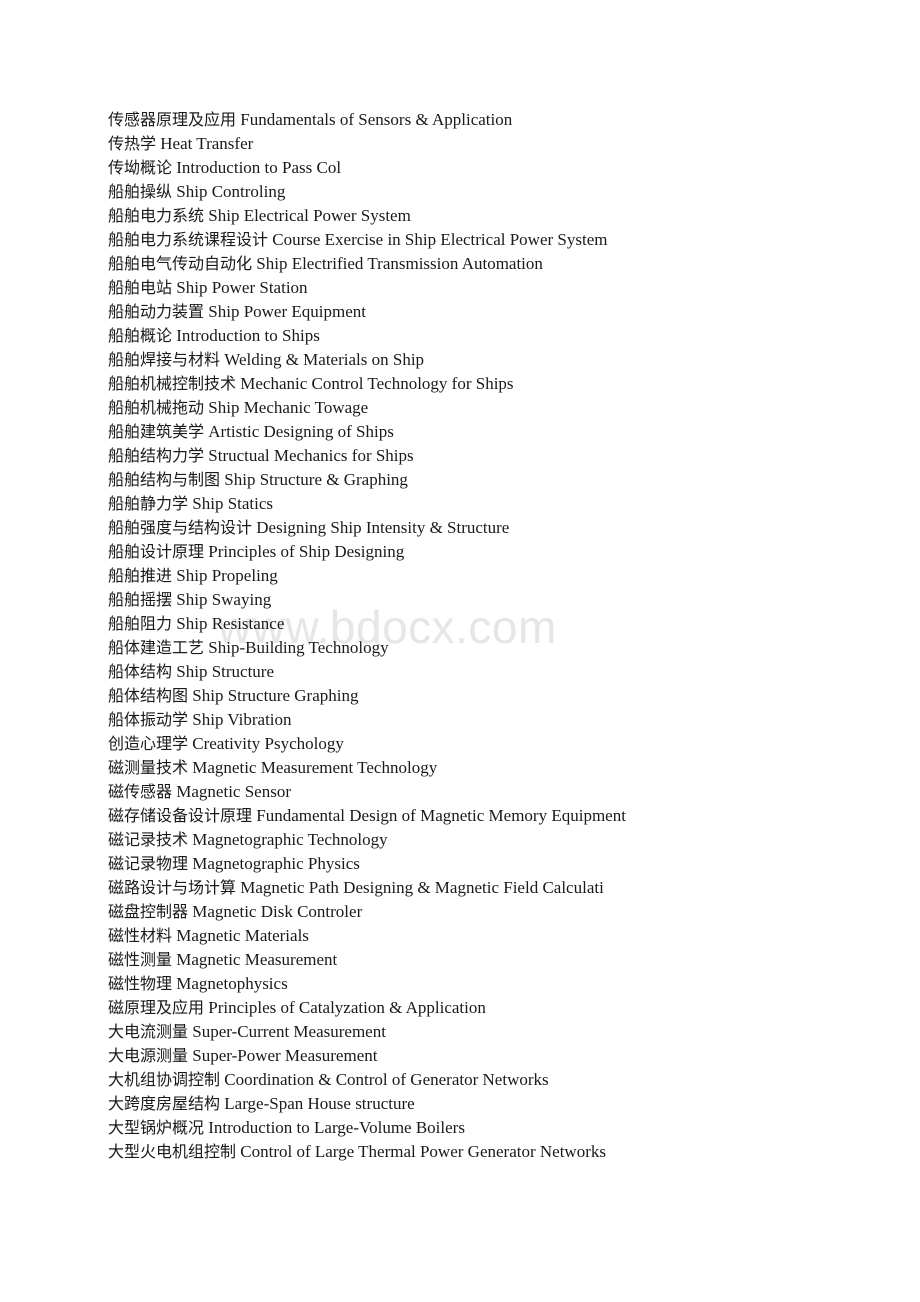 The width and height of the screenshot is (920, 1302). What do you see at coordinates (156, 455) in the screenshot?
I see `glossary-entry-term-zh: 船舶结构力学` at bounding box center [156, 455].